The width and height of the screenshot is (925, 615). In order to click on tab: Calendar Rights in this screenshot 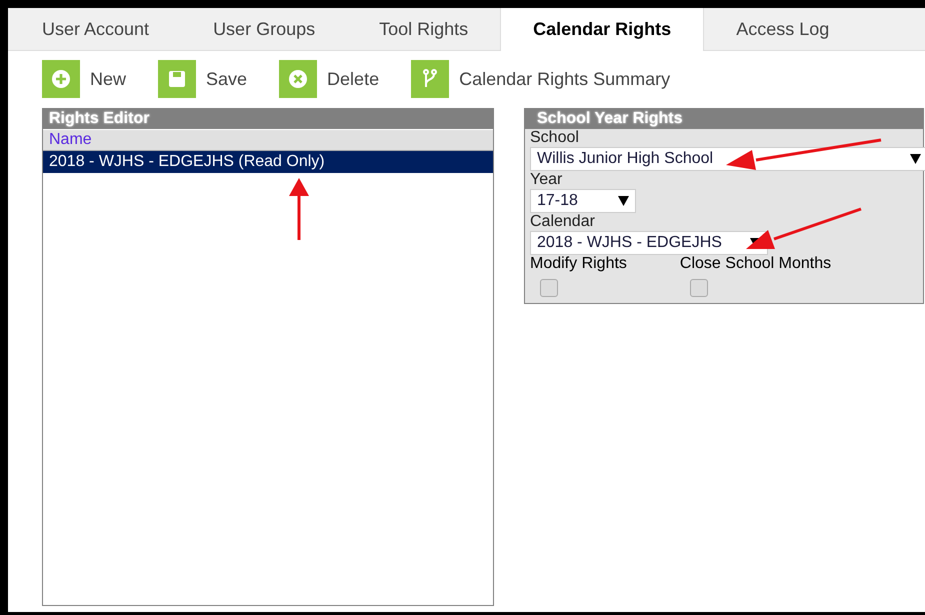, I will do `click(602, 29)`.